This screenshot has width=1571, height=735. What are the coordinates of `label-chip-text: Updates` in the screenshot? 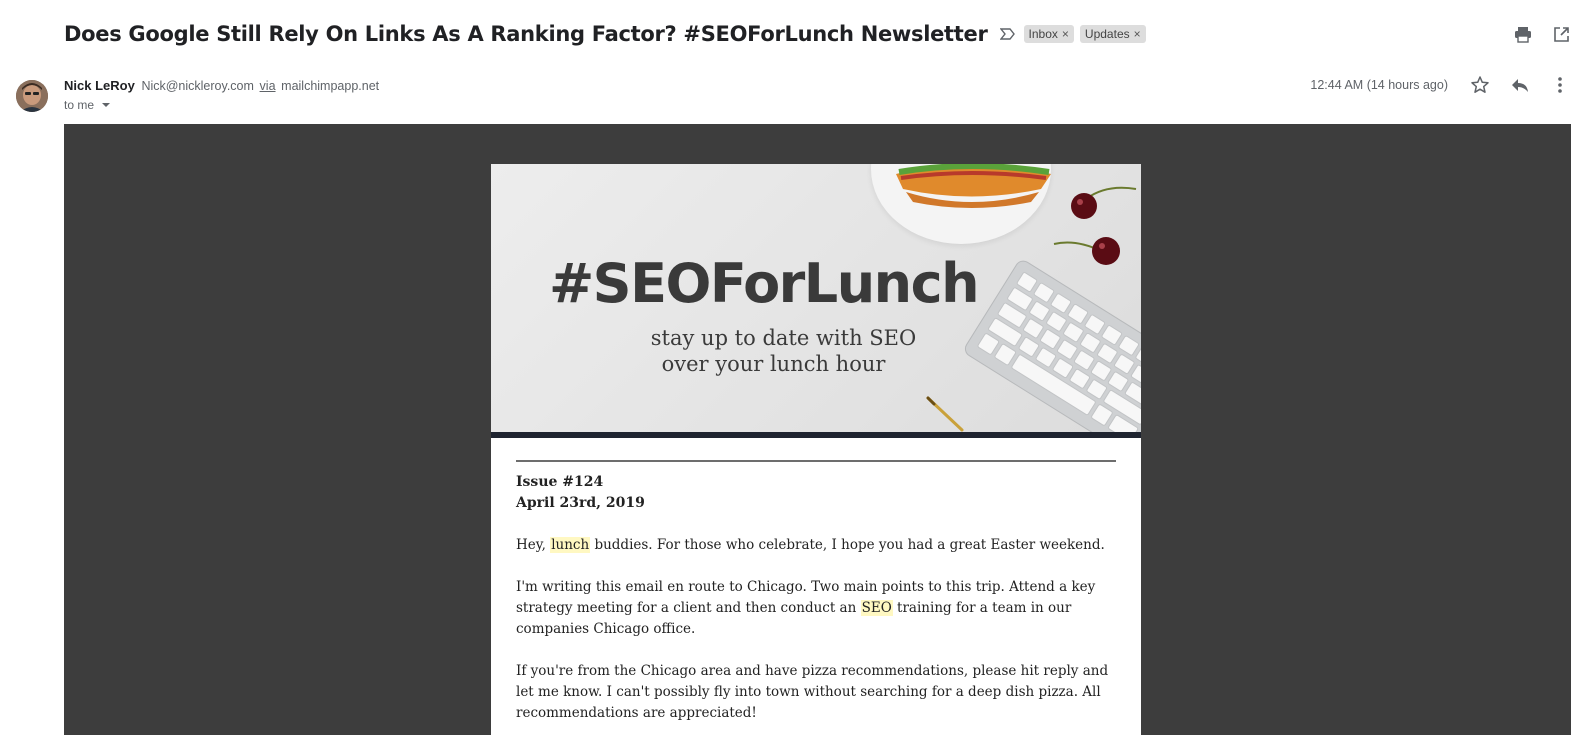 It's located at (1107, 34).